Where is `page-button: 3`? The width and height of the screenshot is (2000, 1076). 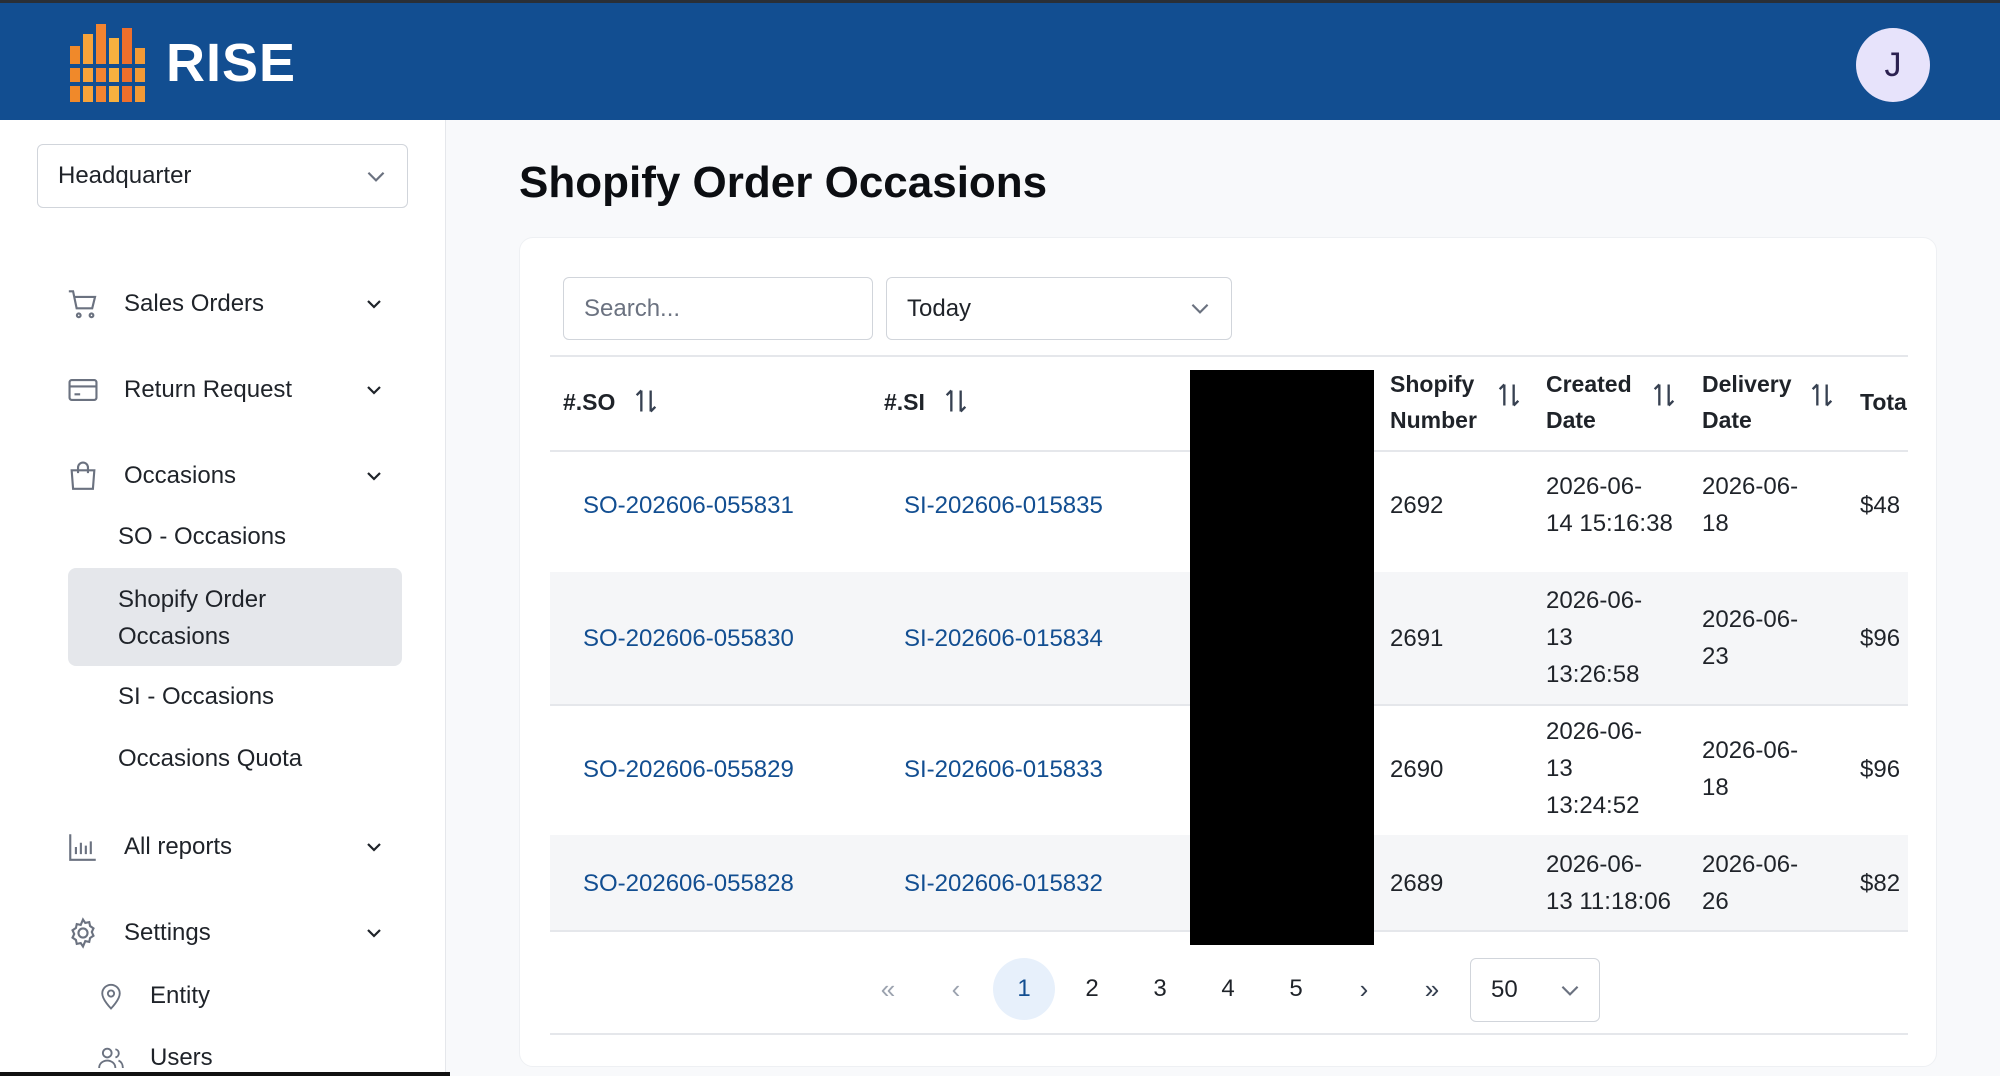 page-button: 3 is located at coordinates (1160, 989).